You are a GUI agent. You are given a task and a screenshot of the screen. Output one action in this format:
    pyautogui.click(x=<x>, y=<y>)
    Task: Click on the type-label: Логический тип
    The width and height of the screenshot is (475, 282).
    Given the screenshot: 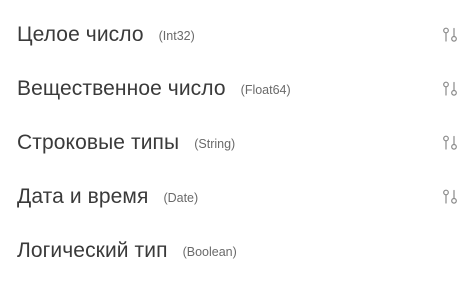 What is the action you would take?
    pyautogui.click(x=92, y=250)
    